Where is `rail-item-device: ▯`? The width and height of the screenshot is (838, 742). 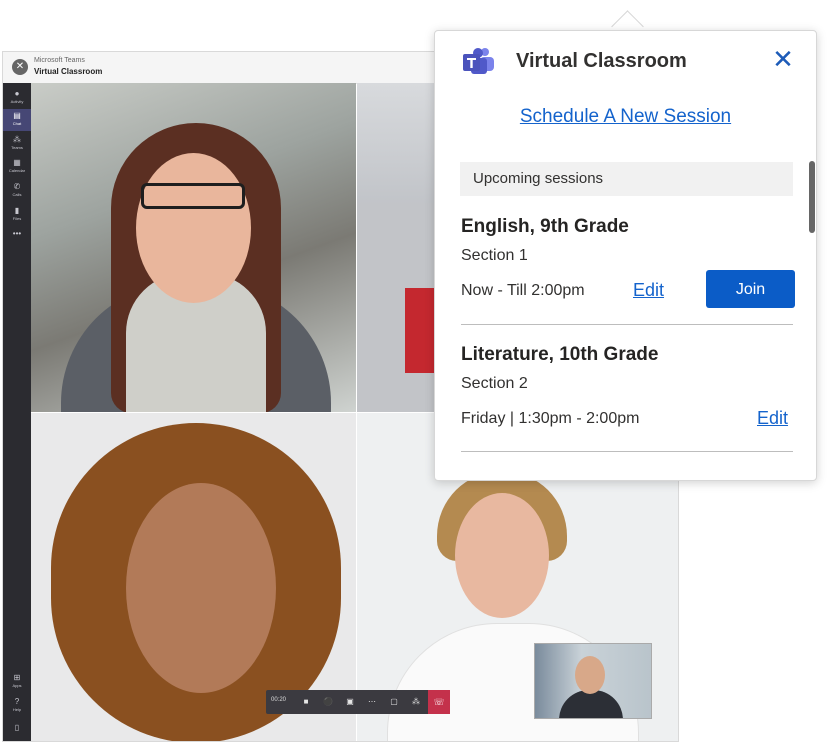 rail-item-device: ▯ is located at coordinates (17, 731).